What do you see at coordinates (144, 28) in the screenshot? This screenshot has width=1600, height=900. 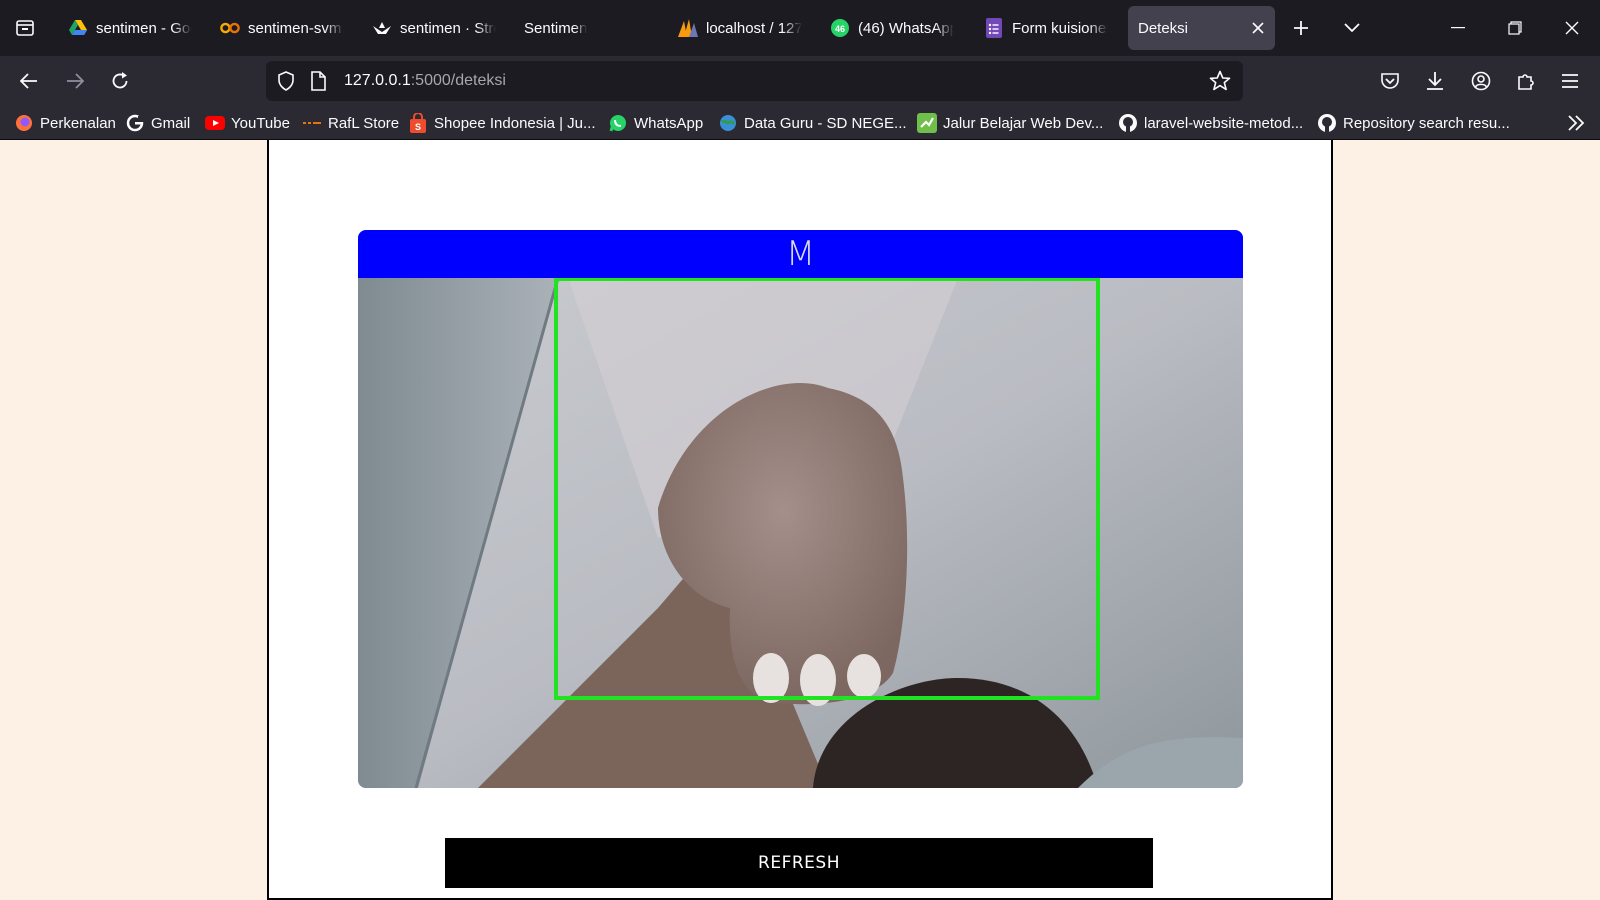 I see `tab-title: sentimen - Goo` at bounding box center [144, 28].